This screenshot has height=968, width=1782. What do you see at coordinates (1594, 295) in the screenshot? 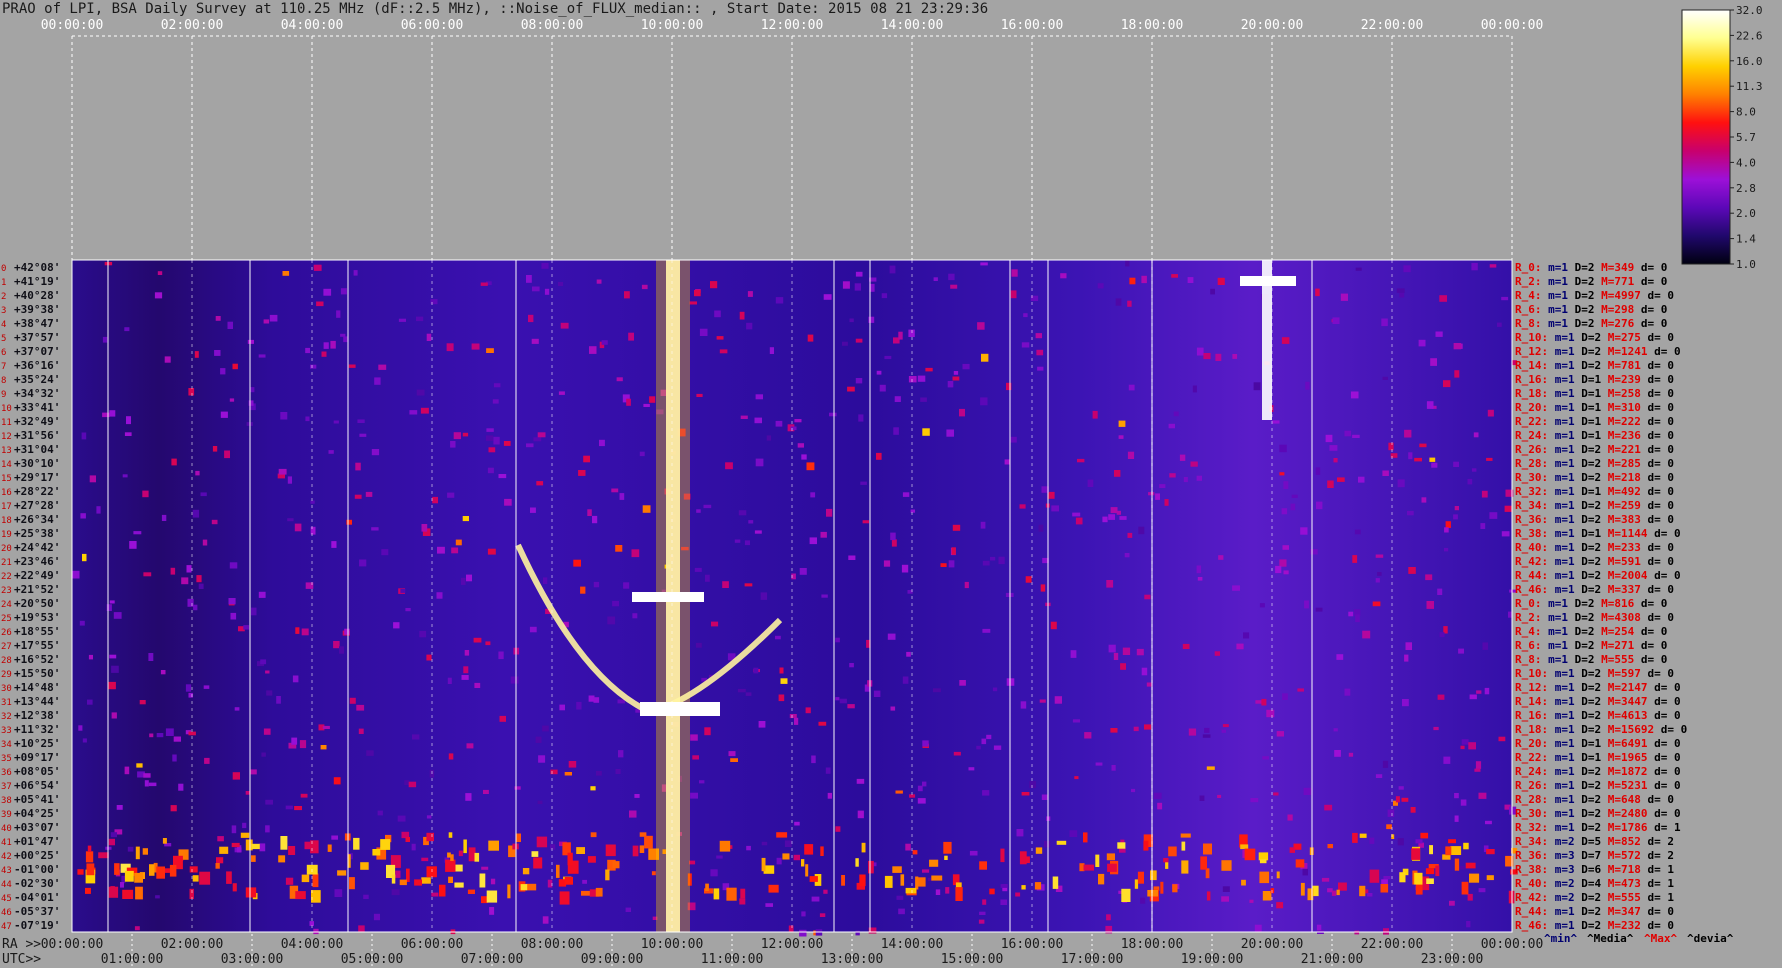
I see `ray-stat-row: R_4: m=1 D=2 M=4997 d= 0` at bounding box center [1594, 295].